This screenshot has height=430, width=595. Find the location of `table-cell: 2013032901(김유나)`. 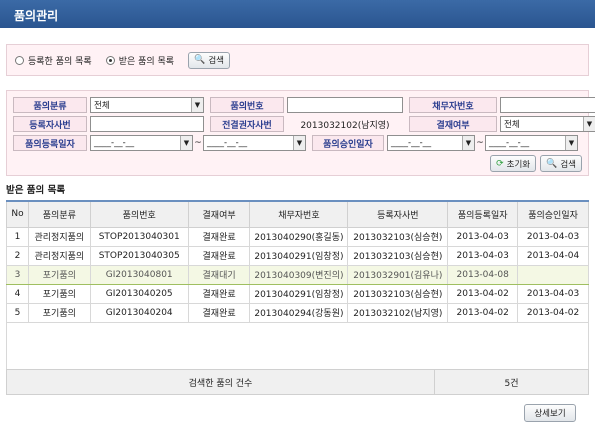

table-cell: 2013032901(김유나) is located at coordinates (398, 274).